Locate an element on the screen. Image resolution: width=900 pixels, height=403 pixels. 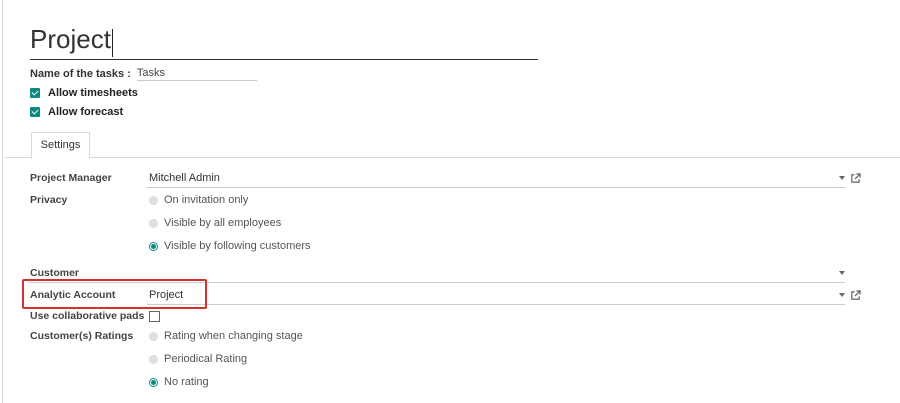
privacy-option-label: On invitation only is located at coordinates (206, 200).